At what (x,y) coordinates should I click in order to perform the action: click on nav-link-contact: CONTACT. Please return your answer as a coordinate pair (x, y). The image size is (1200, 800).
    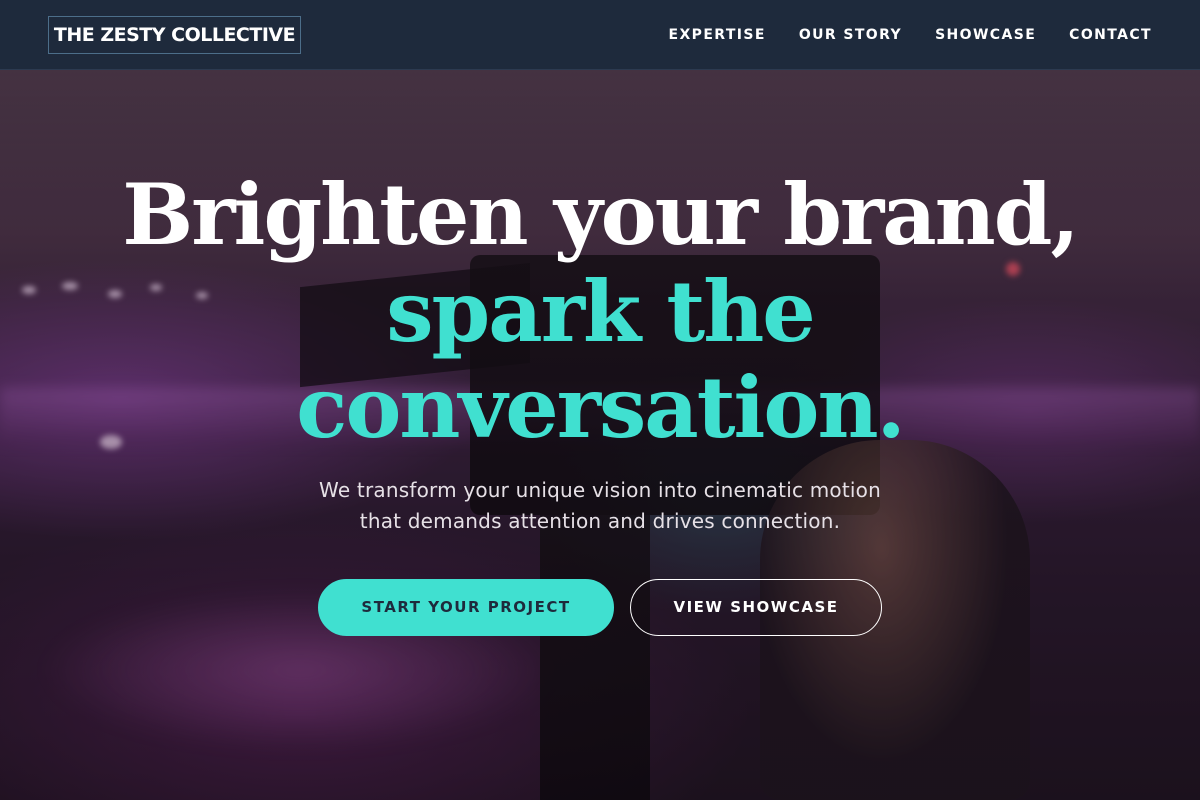
    Looking at the image, I should click on (1110, 35).